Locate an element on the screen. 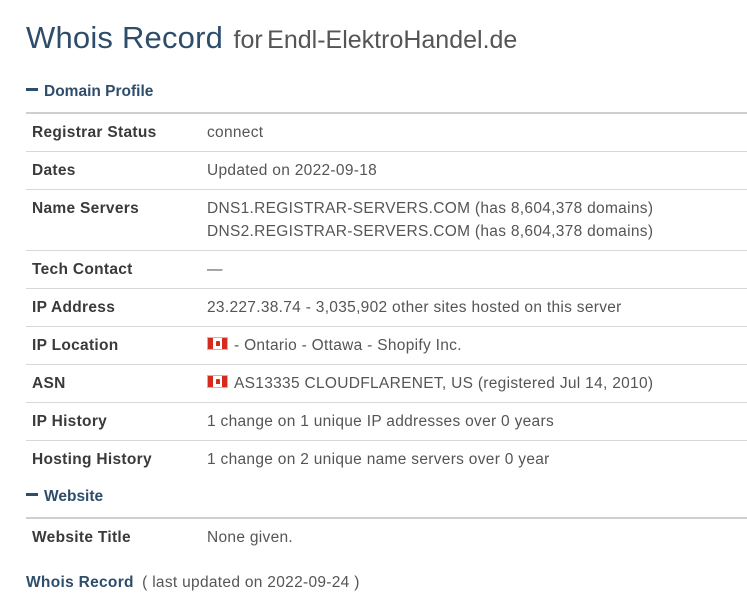 This screenshot has height=601, width=747. name-servers-label: Name Servers is located at coordinates (86, 208).